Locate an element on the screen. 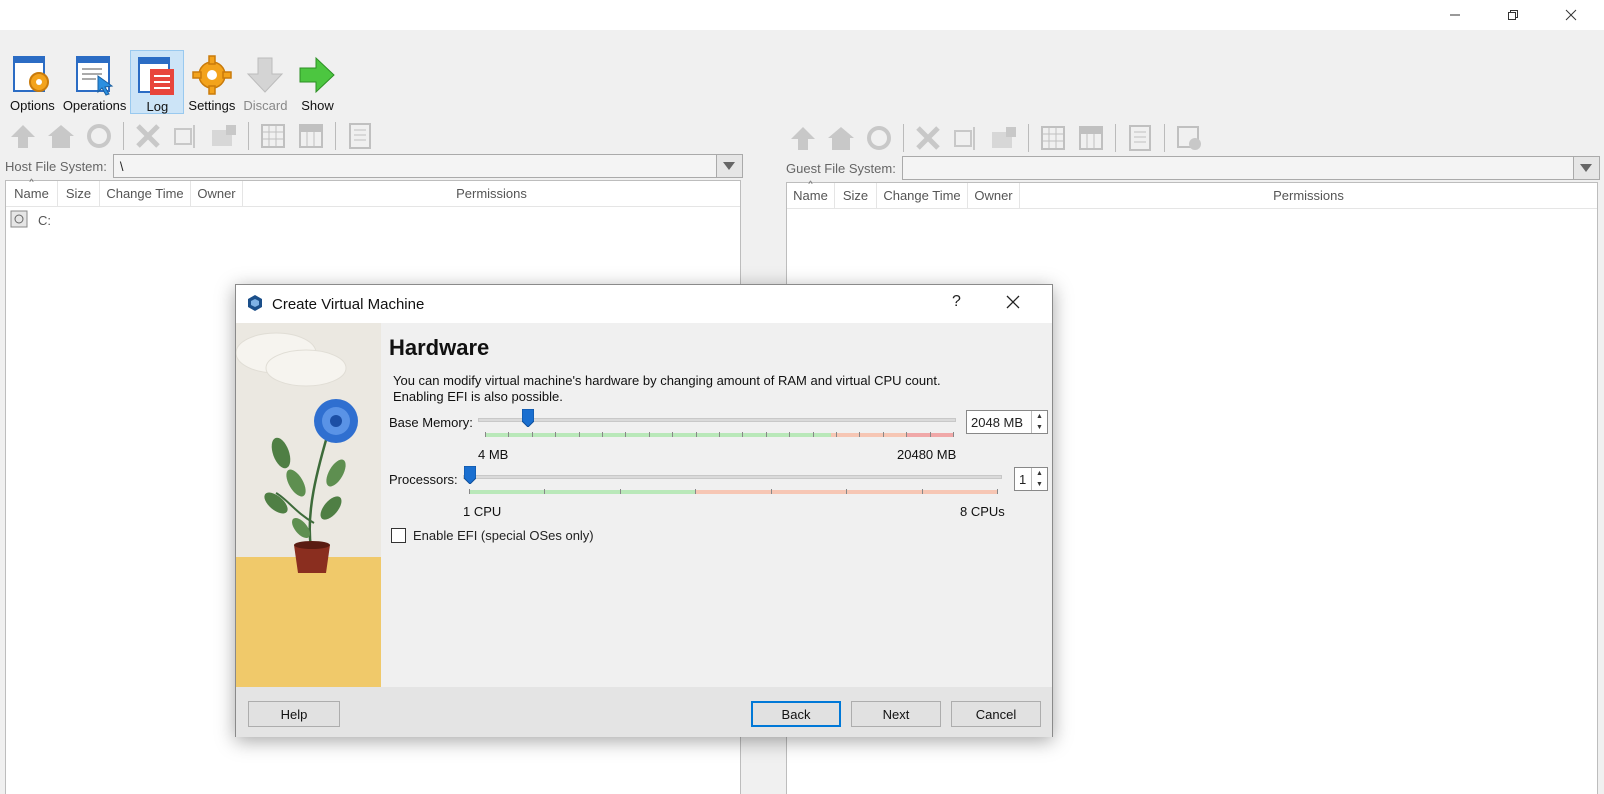 The width and height of the screenshot is (1604, 794). gear-icon is located at coordinates (212, 75).